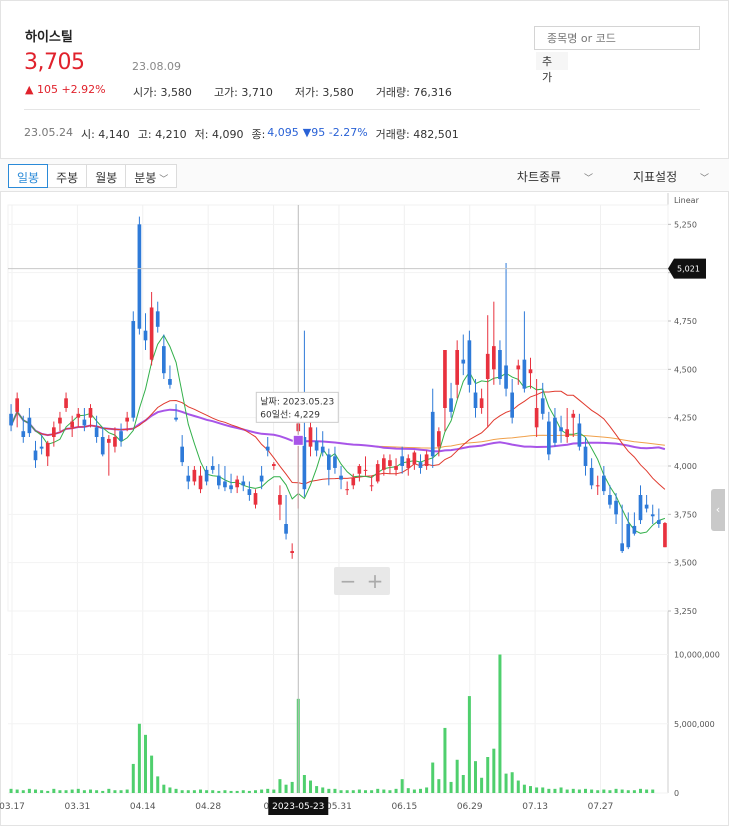 Image resolution: width=729 pixels, height=826 pixels. I want to click on tooltip-ma60: 60일선: 4,229, so click(290, 414).